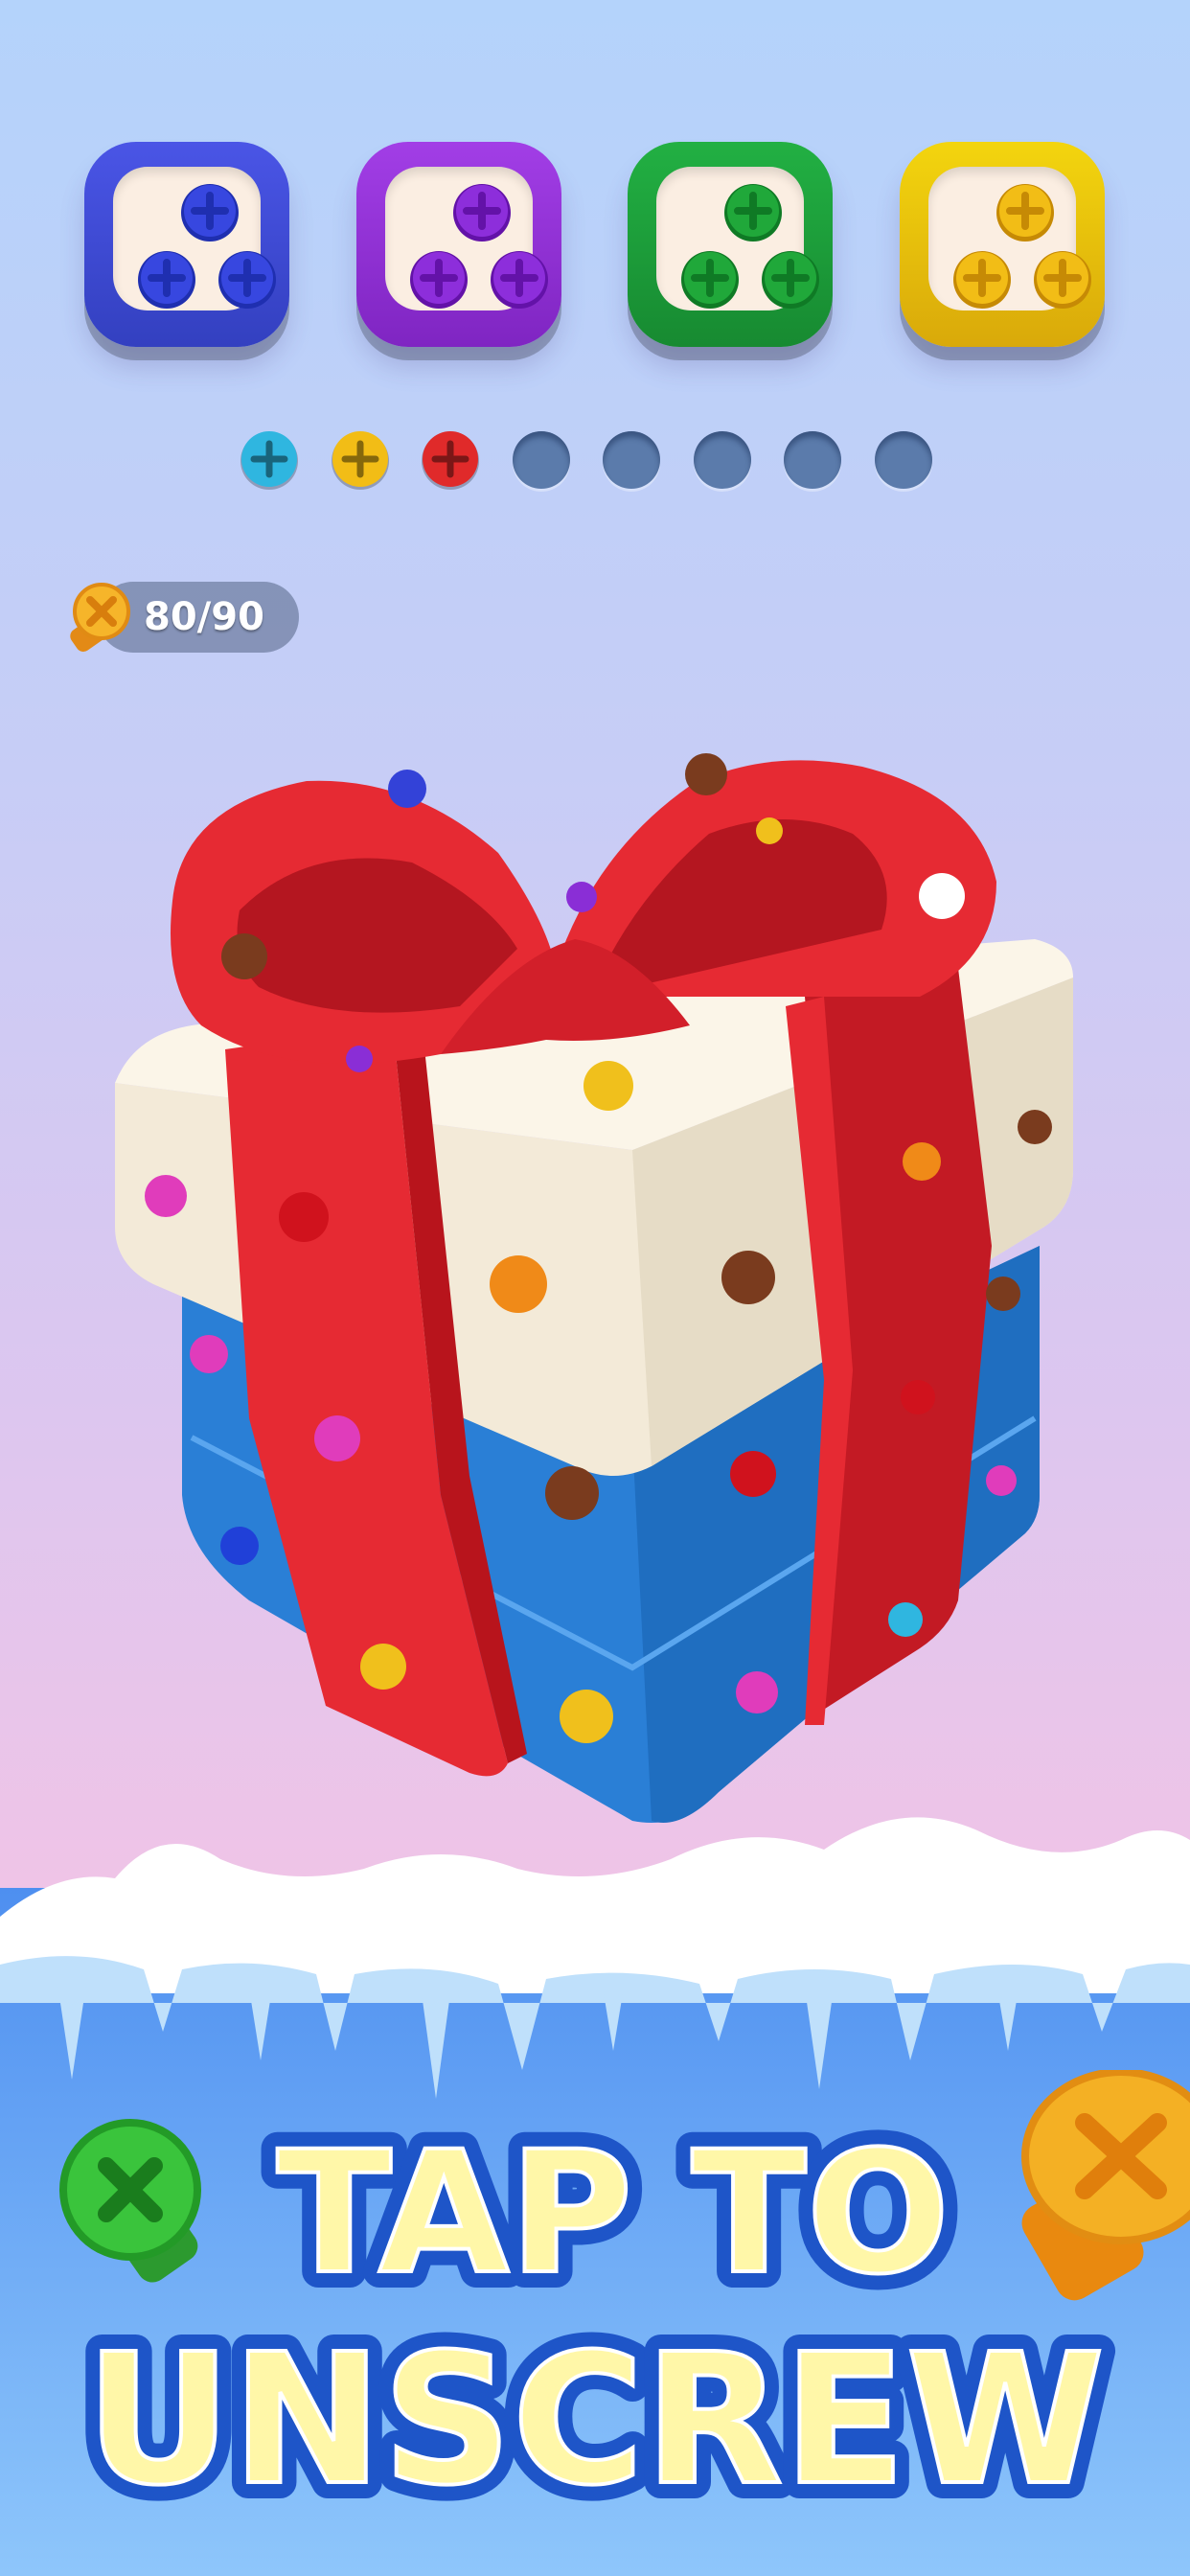 This screenshot has height=2576, width=1190. Describe the element at coordinates (595, 462) in the screenshot. I see `holding-slots` at that location.